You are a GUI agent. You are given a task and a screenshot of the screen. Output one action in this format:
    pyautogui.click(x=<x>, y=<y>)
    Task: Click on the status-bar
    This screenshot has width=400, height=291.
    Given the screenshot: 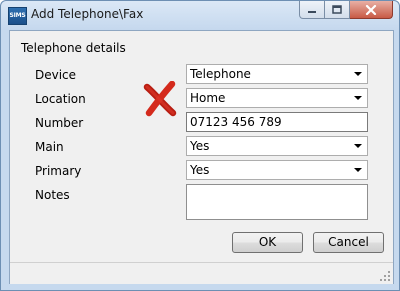 What is the action you would take?
    pyautogui.click(x=201, y=273)
    